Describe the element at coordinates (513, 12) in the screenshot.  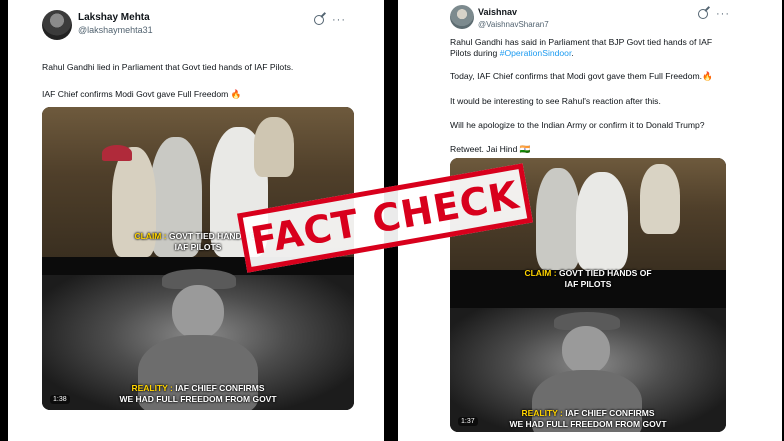
I see `author-name: Vaishnav` at that location.